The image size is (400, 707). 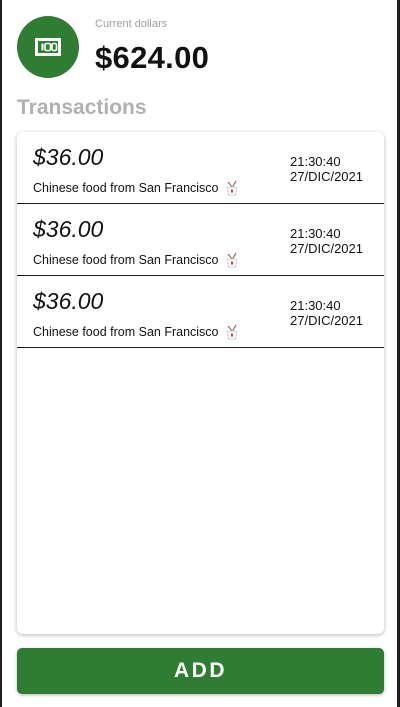 What do you see at coordinates (200, 671) in the screenshot?
I see `add-button: ADD` at bounding box center [200, 671].